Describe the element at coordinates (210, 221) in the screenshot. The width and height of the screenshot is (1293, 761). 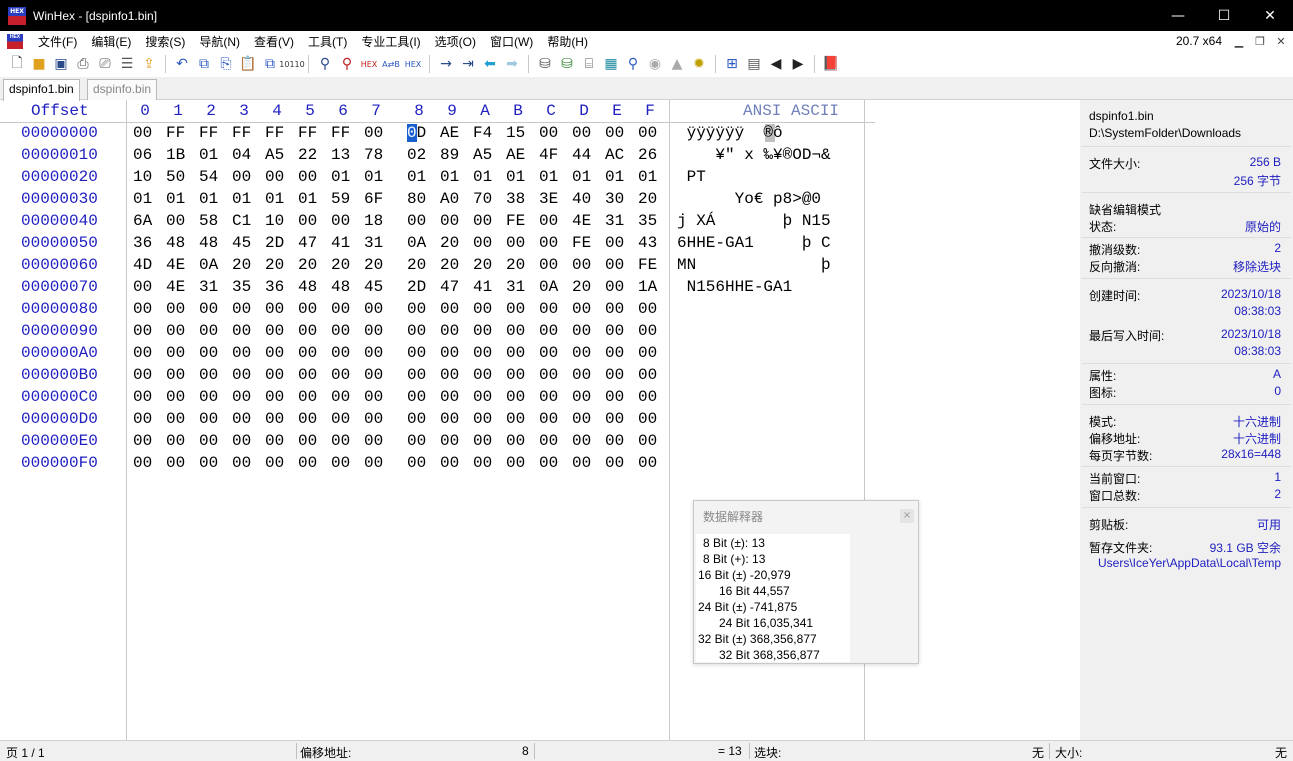
I see `hex-byte: 58` at that location.